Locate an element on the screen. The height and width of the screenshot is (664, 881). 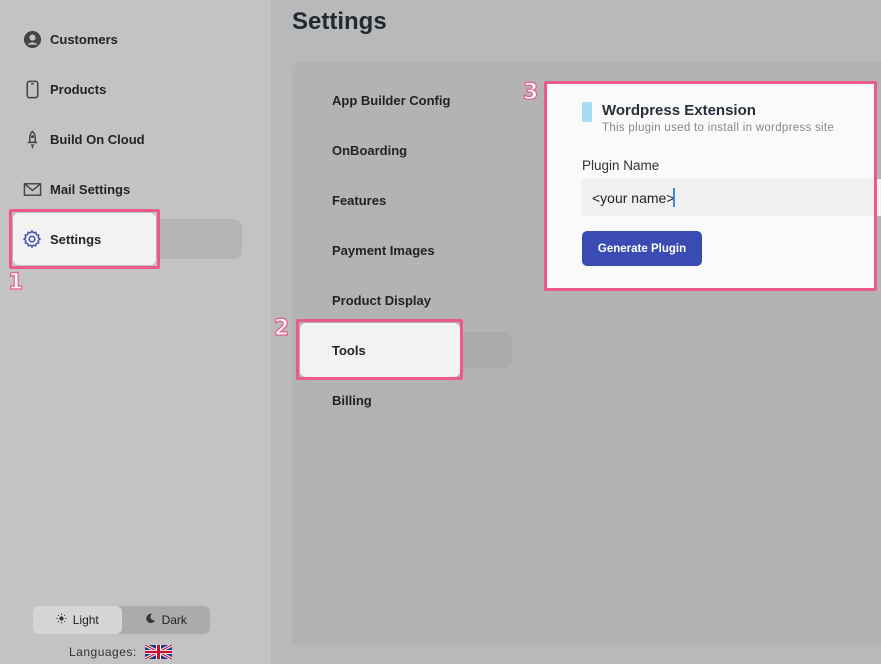
page-title: Settings is located at coordinates (339, 21).